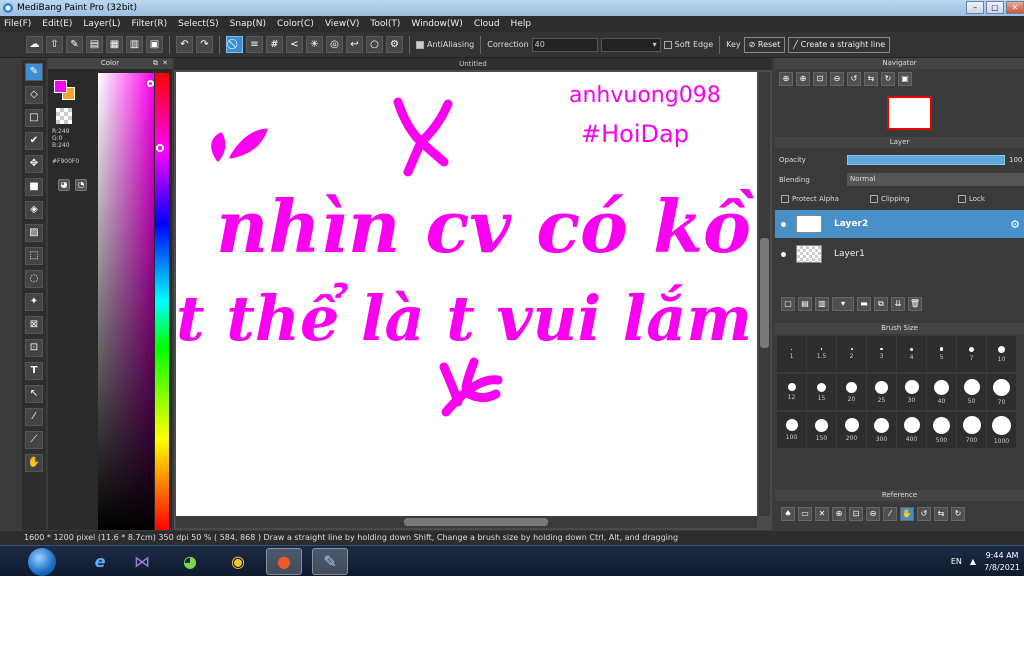 This screenshot has width=1024, height=661. Describe the element at coordinates (394, 44) in the screenshot. I see `settings-snap-icon: ⚙` at that location.